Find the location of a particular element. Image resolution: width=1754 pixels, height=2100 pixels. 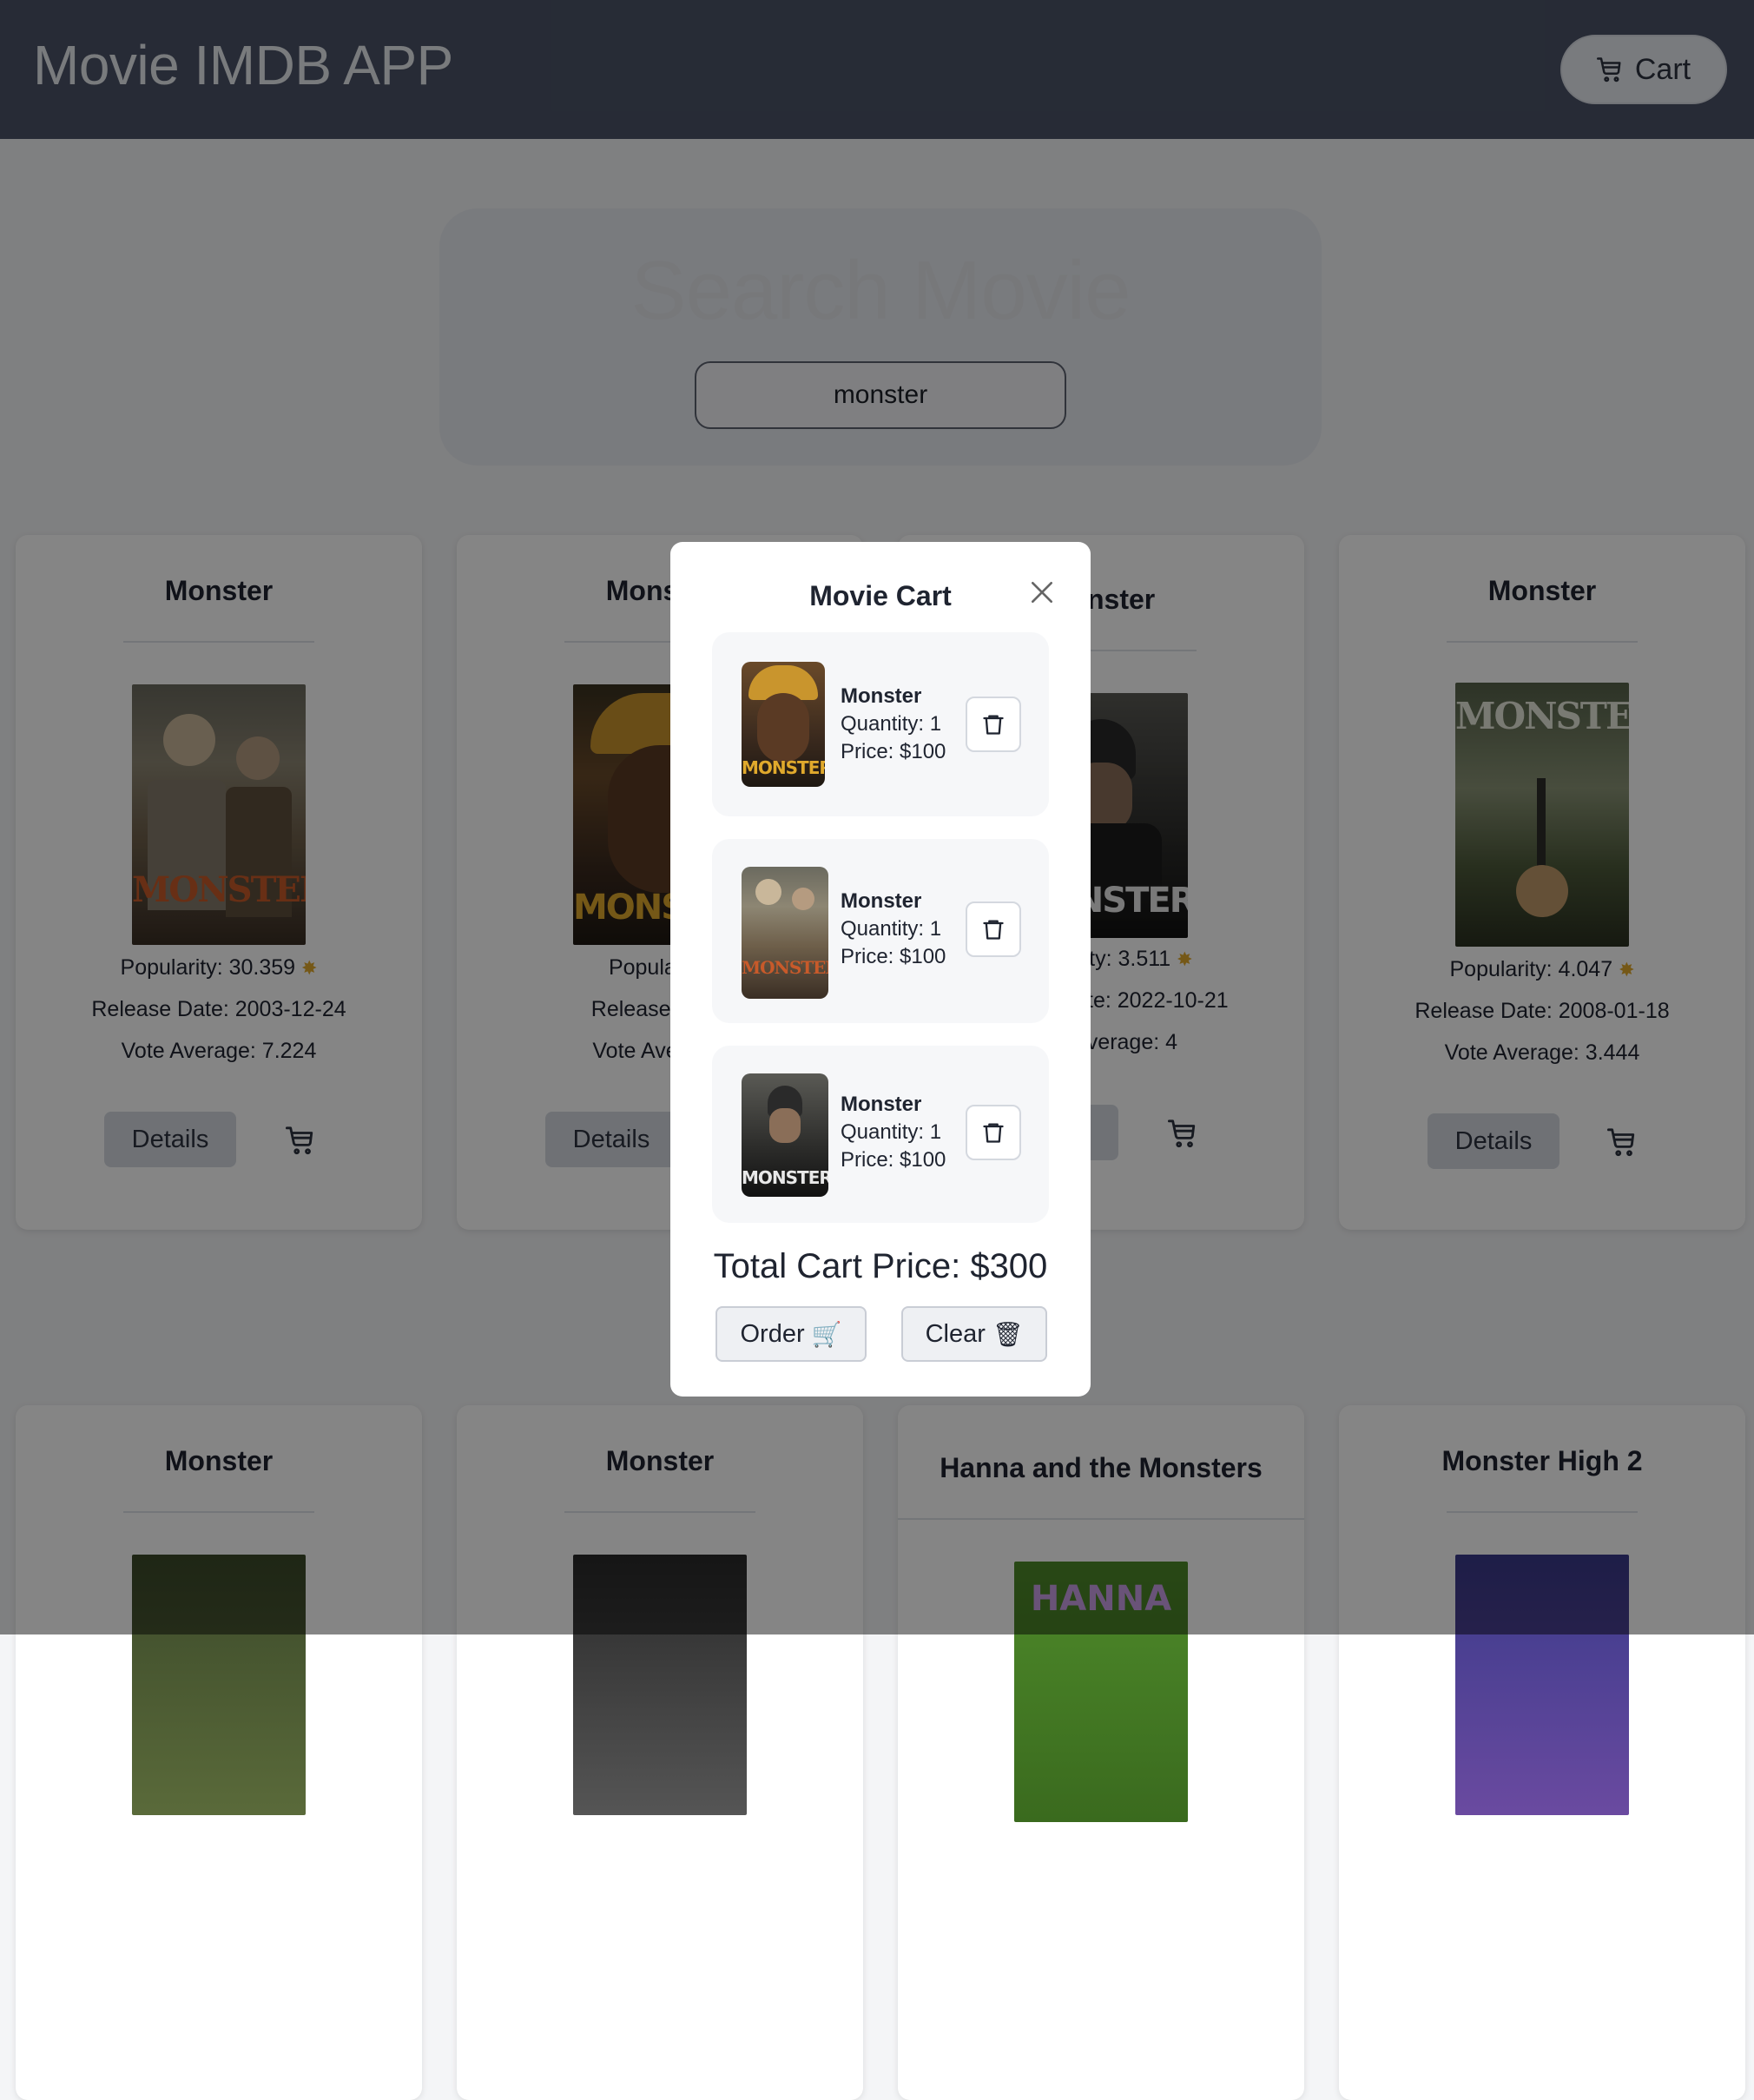

clear-button: Clear 🗑 is located at coordinates (974, 1334).